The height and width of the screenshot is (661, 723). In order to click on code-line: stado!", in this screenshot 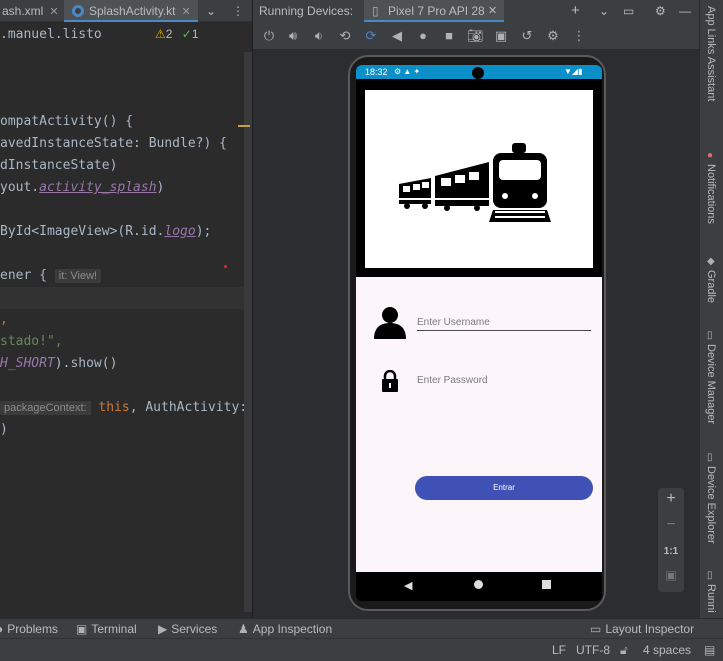, I will do `click(31, 341)`.